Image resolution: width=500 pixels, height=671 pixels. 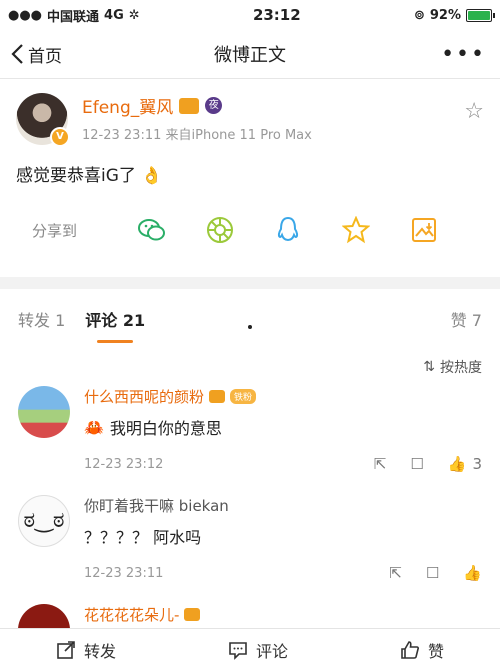 I want to click on comment-label: 评论, so click(x=271, y=651).